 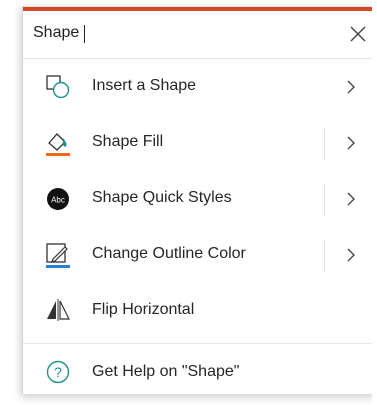 What do you see at coordinates (200, 87) in the screenshot?
I see `menu-item-insert-shape: Insert a Shape` at bounding box center [200, 87].